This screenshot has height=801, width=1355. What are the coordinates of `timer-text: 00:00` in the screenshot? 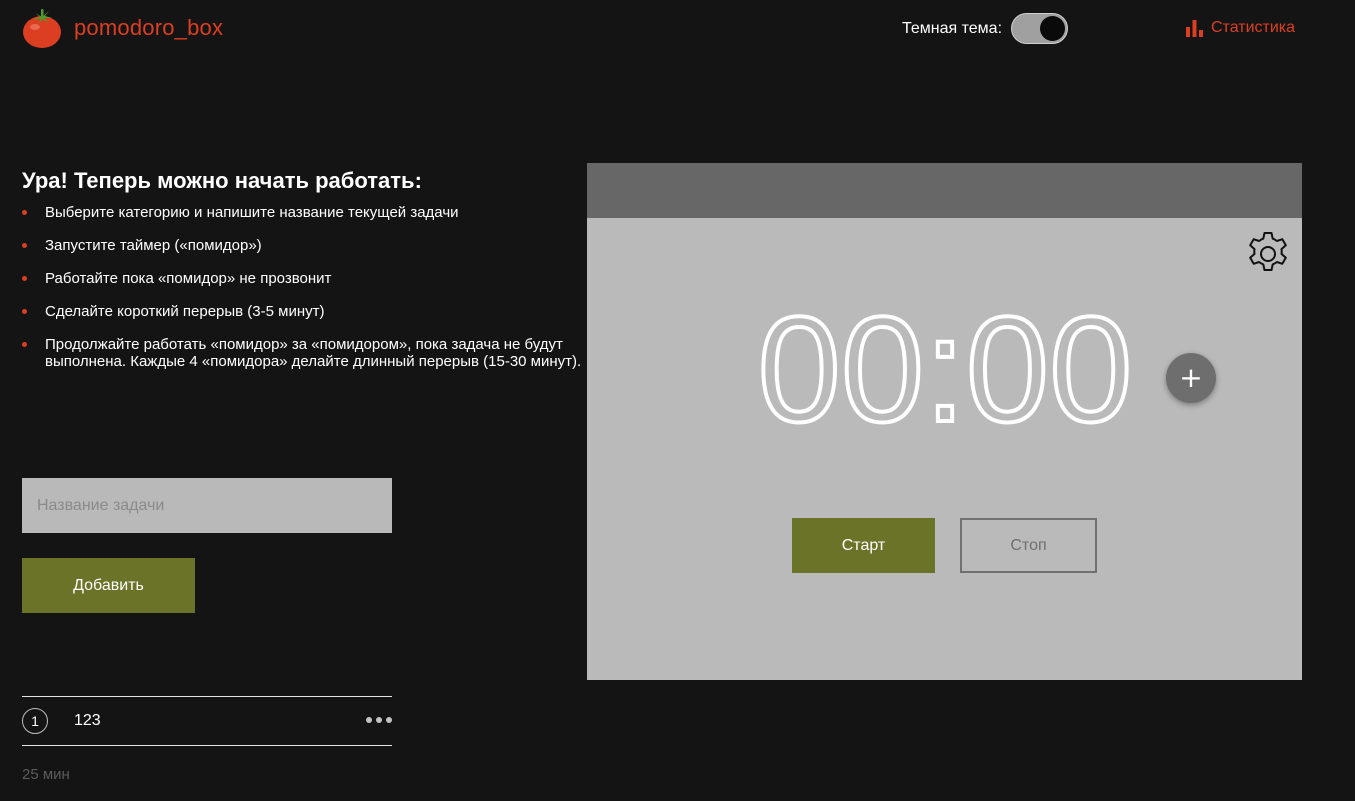 It's located at (944, 368).